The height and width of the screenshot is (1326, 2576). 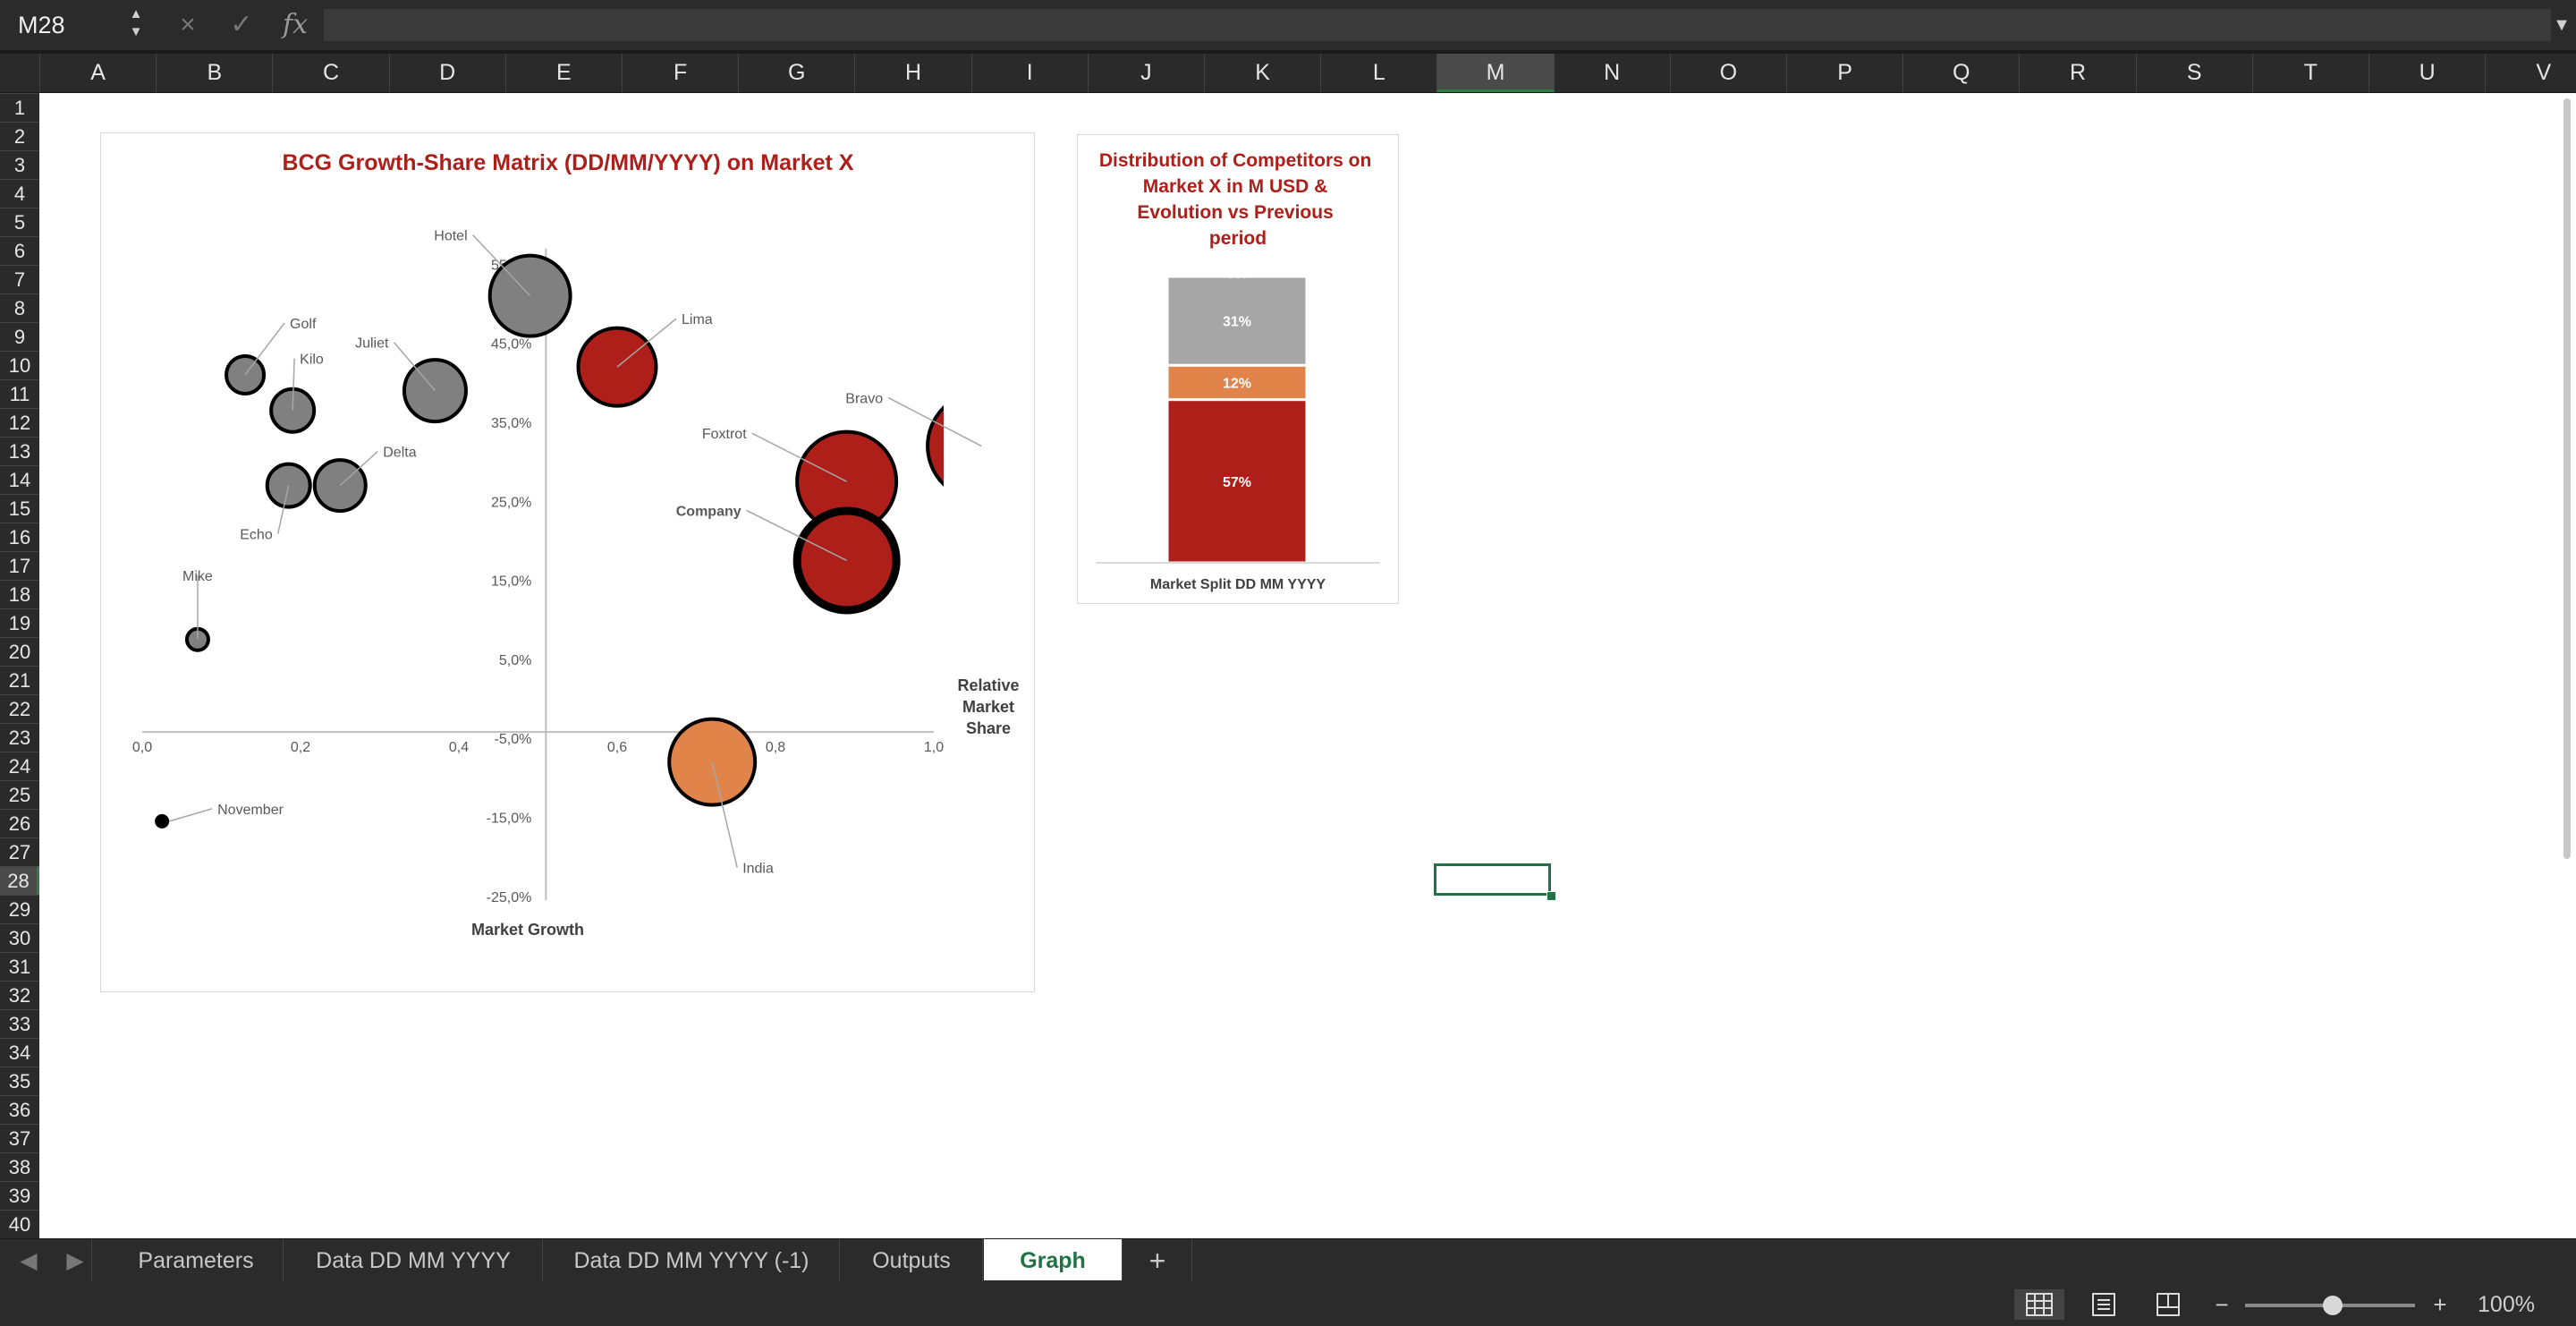 What do you see at coordinates (529, 295) in the screenshot?
I see `bubble-hotel` at bounding box center [529, 295].